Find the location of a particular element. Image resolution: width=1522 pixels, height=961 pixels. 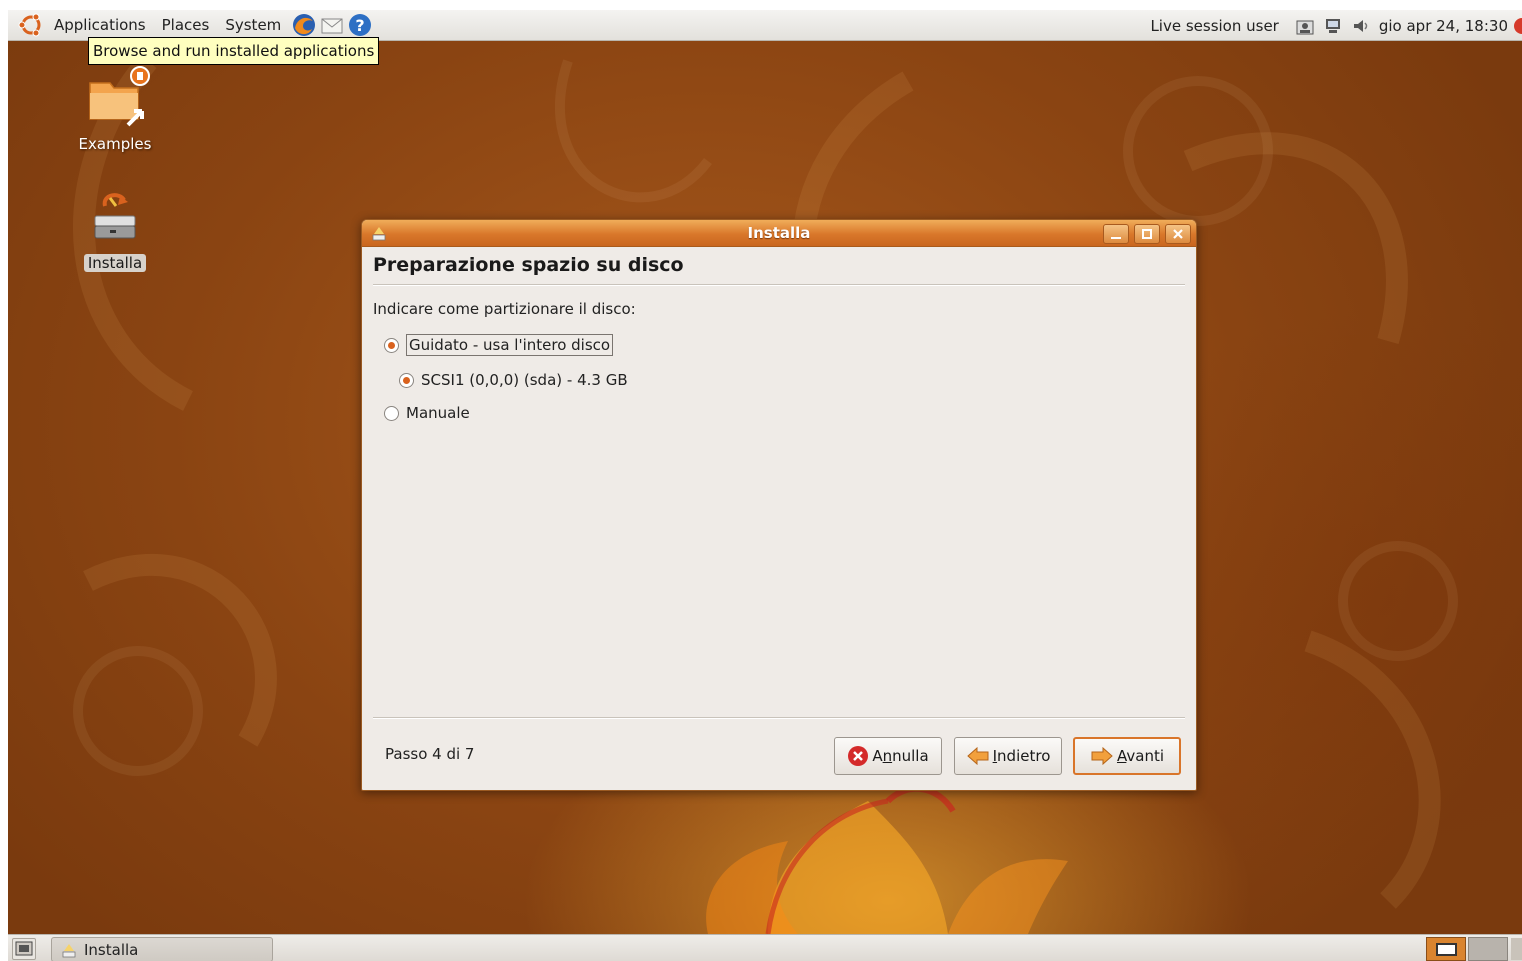

dialog-title: Installa is located at coordinates (779, 233).